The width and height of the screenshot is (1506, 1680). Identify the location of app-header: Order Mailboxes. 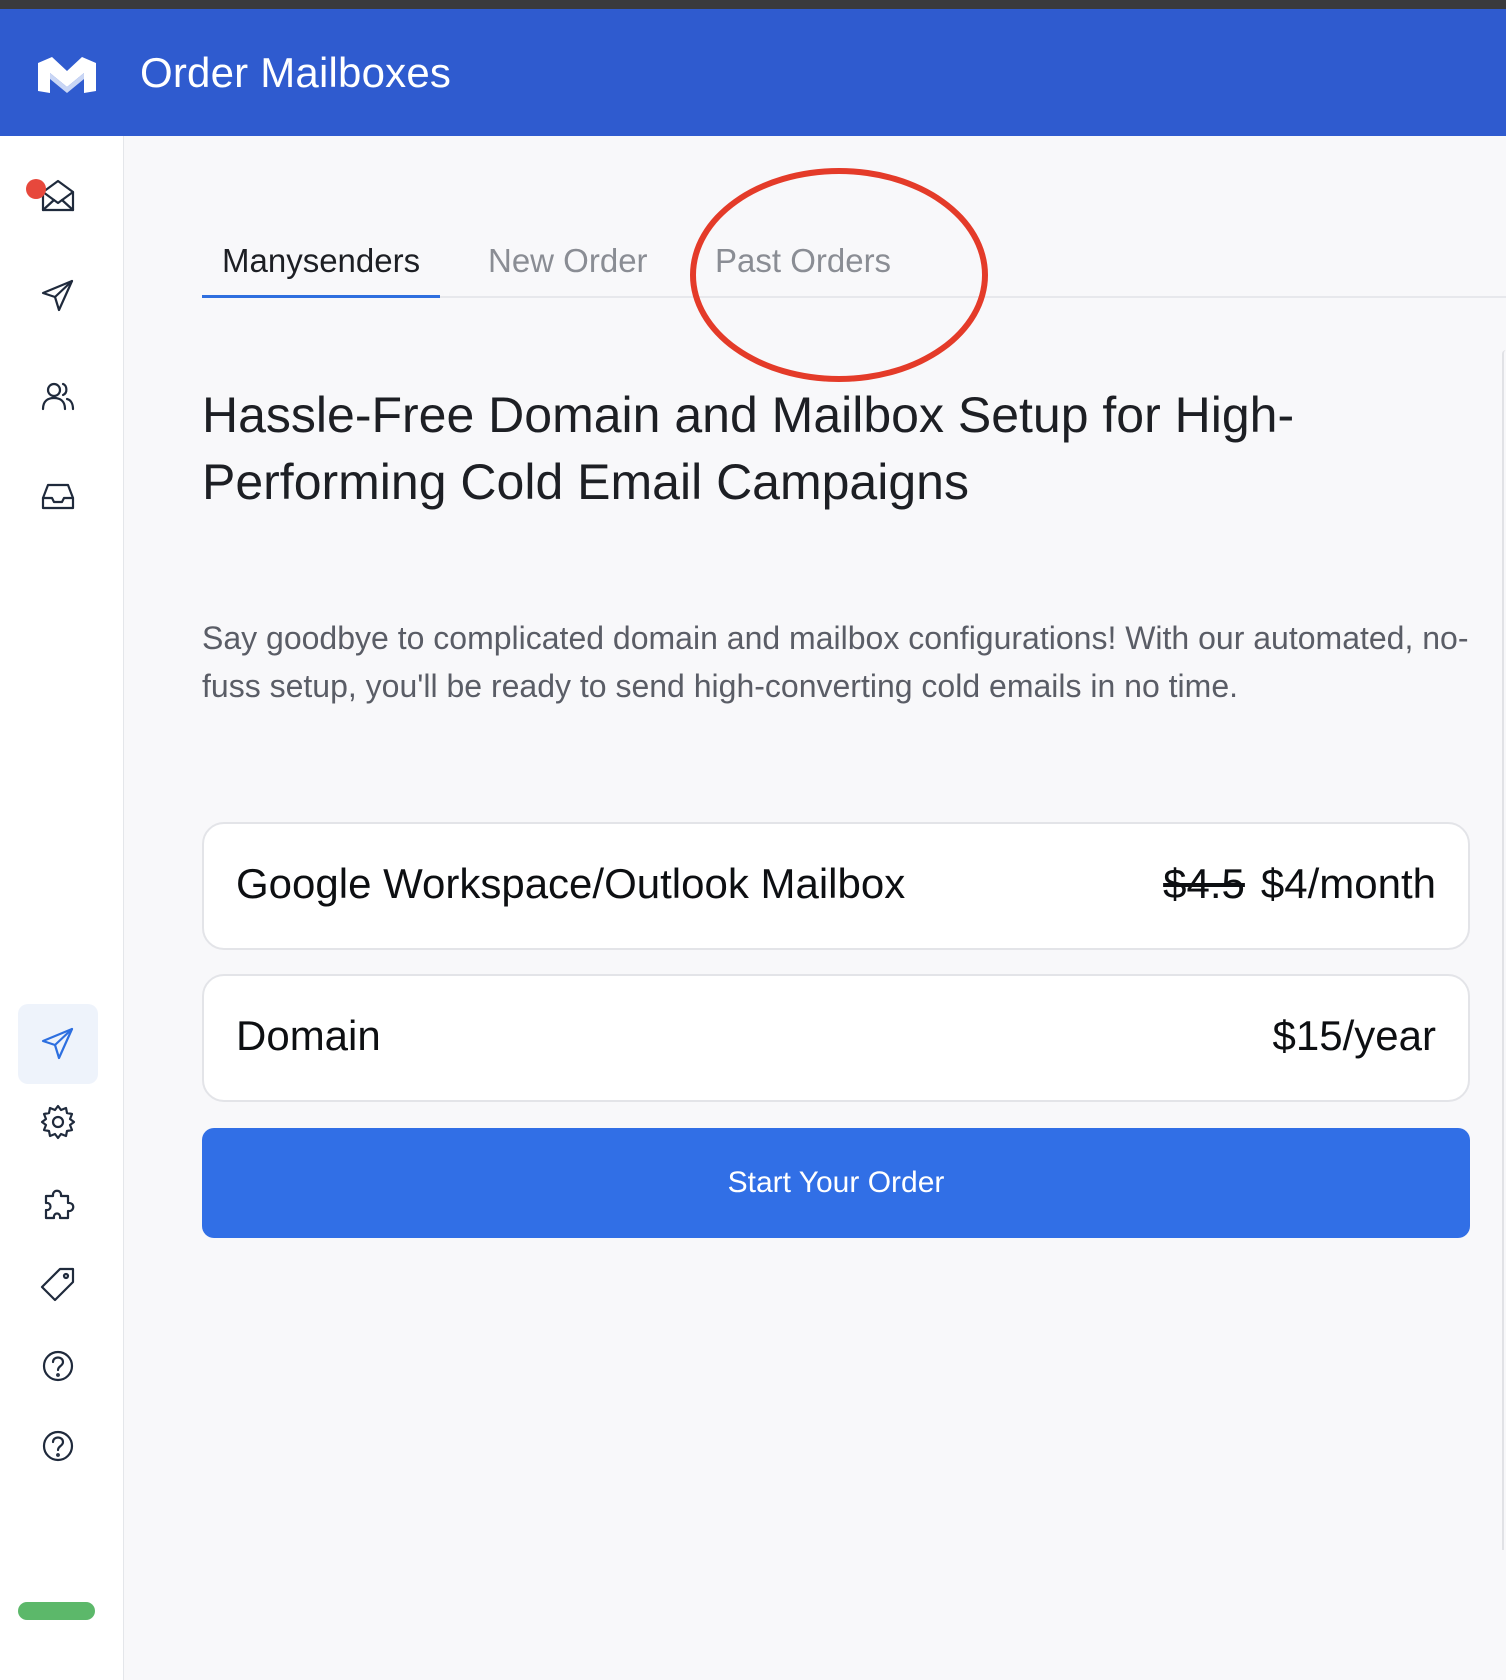
(753, 72).